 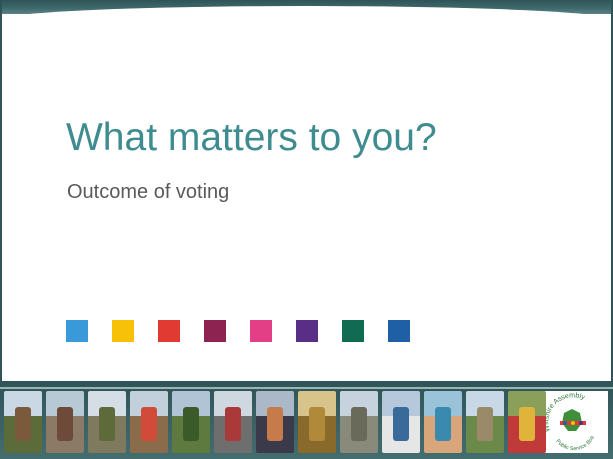 I want to click on slide-subtitle: Outcome of voting, so click(x=148, y=192).